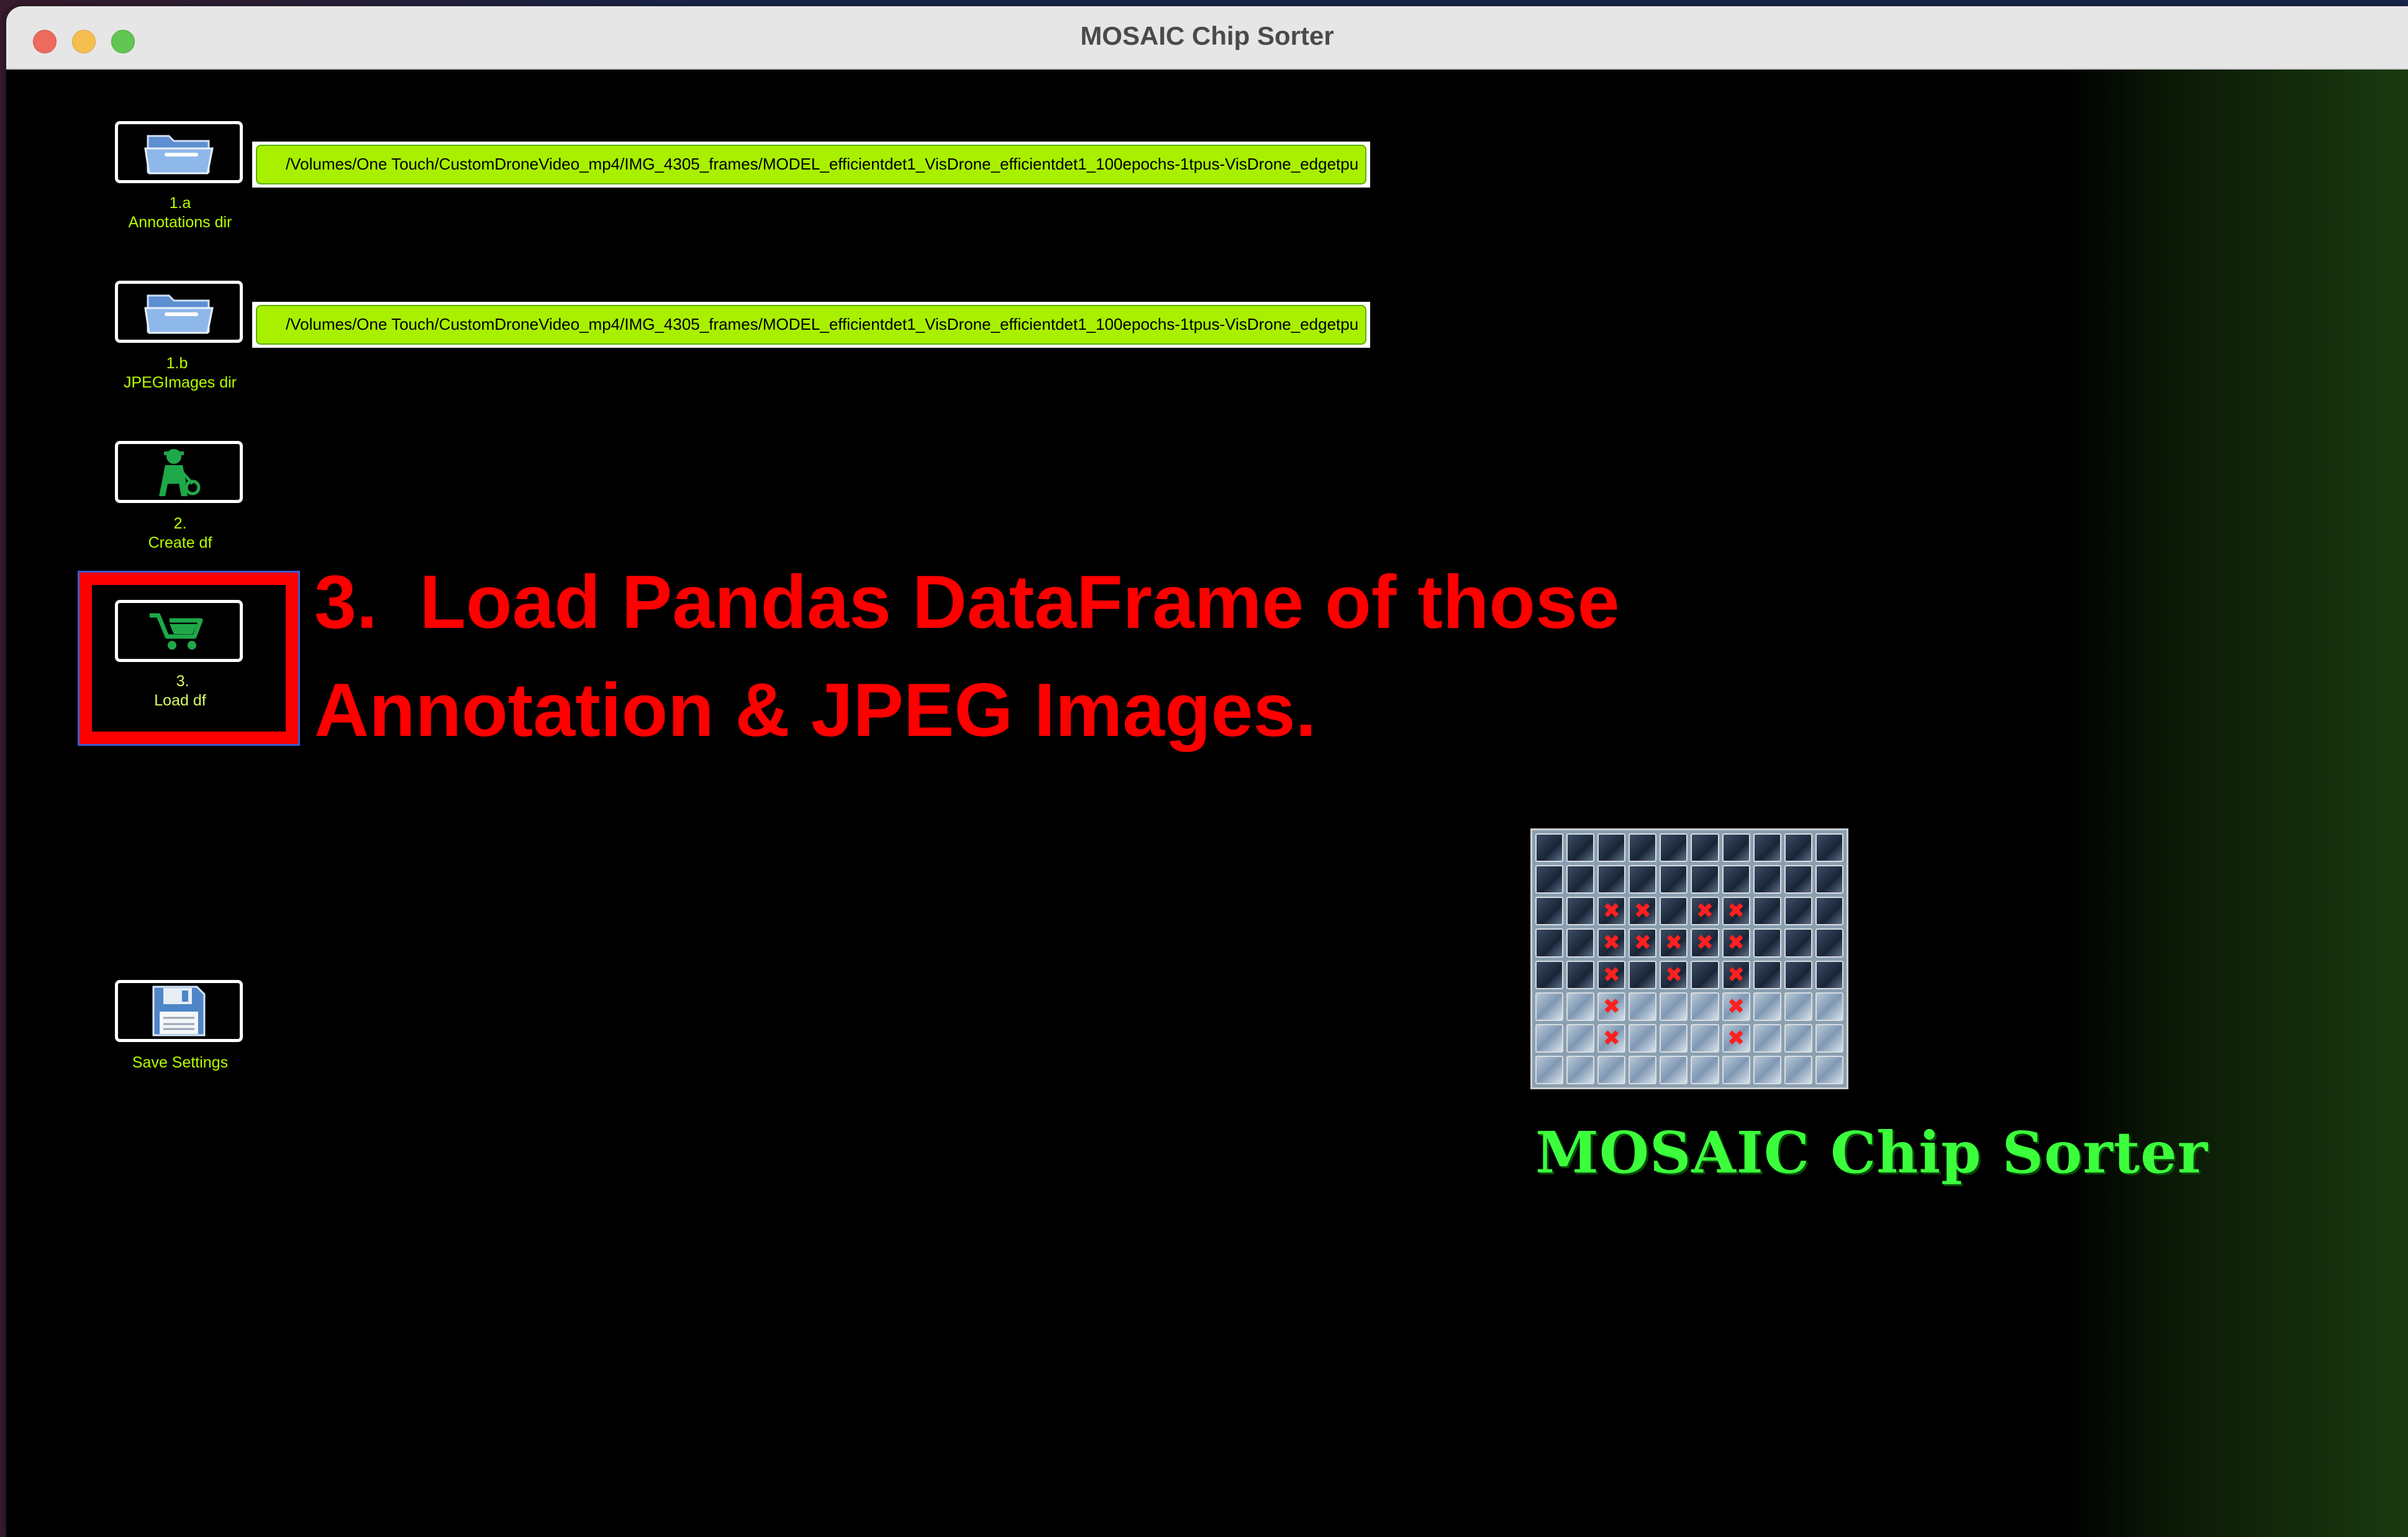  I want to click on title-bar: MOSAIC Chip Sorter, so click(1207, 38).